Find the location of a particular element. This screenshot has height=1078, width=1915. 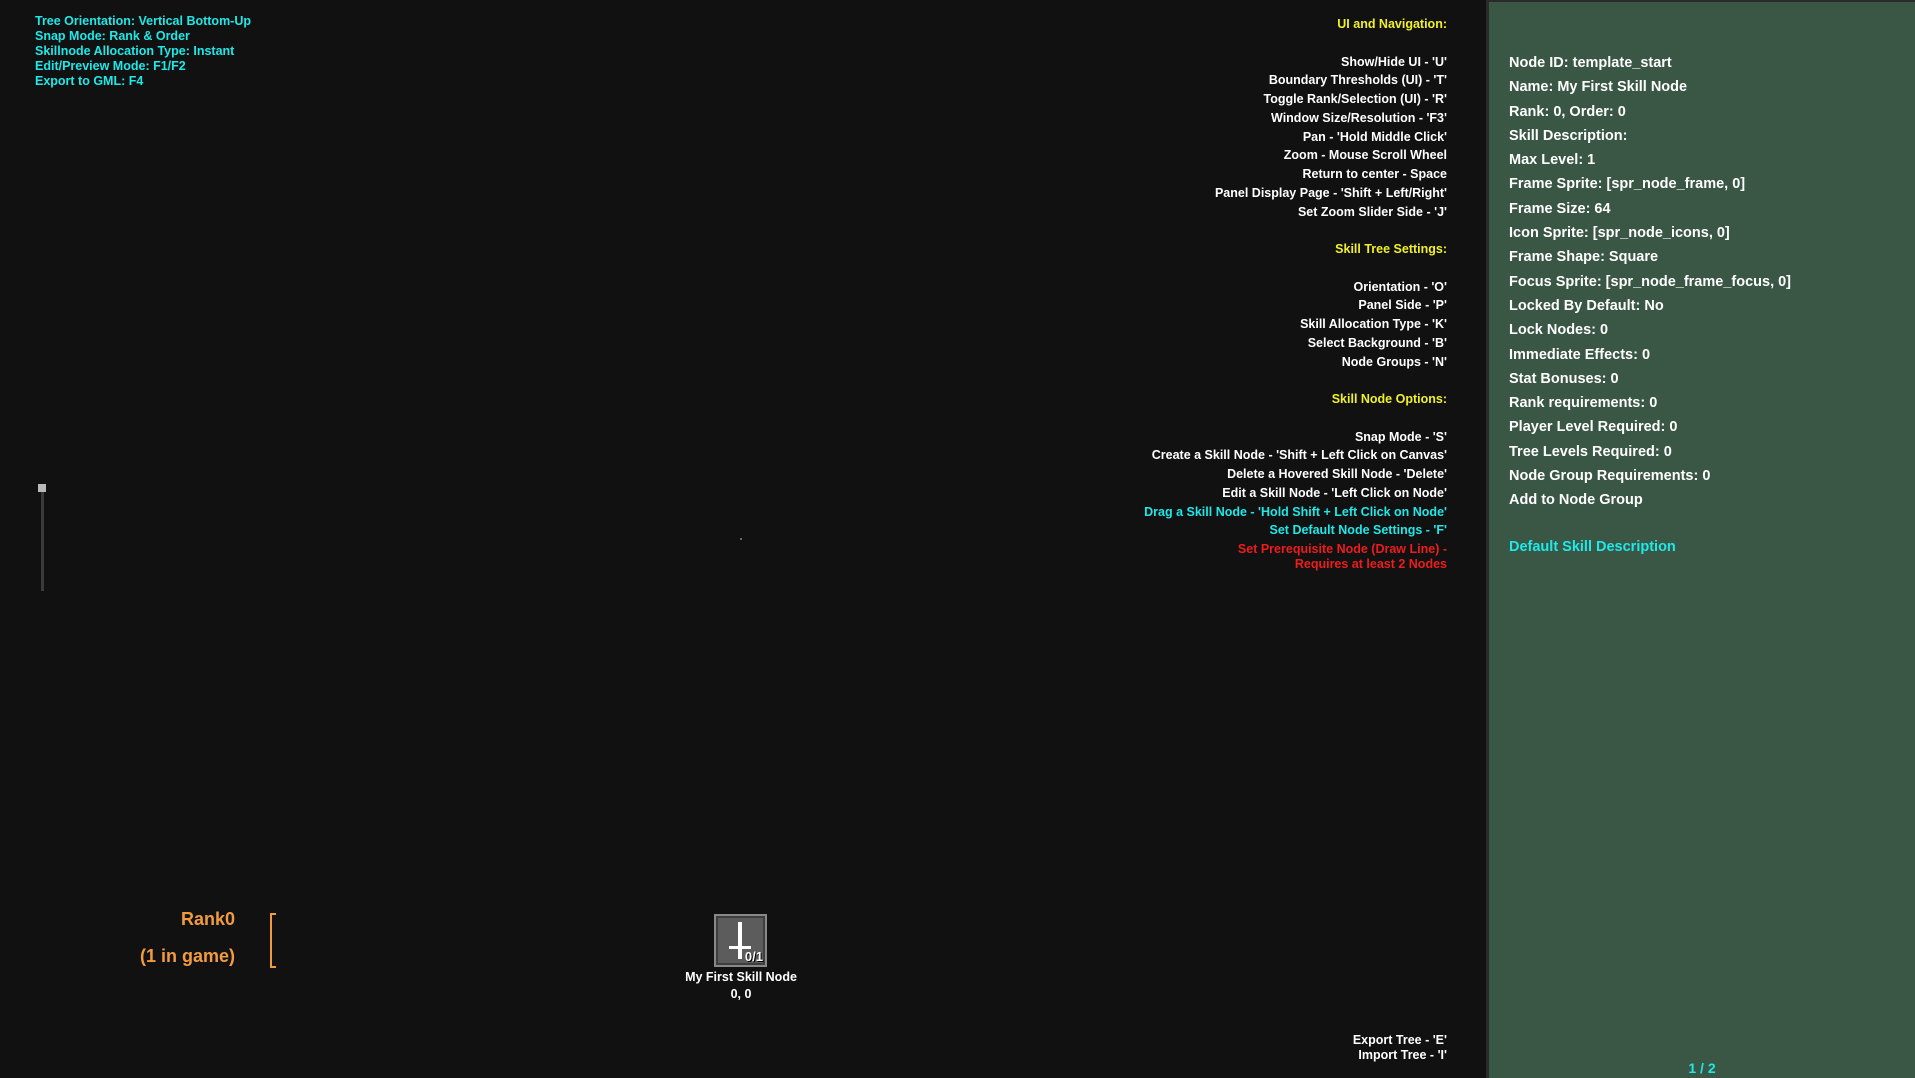

help-item: Pan - 'Hold Middle Click' is located at coordinates (1374, 136).